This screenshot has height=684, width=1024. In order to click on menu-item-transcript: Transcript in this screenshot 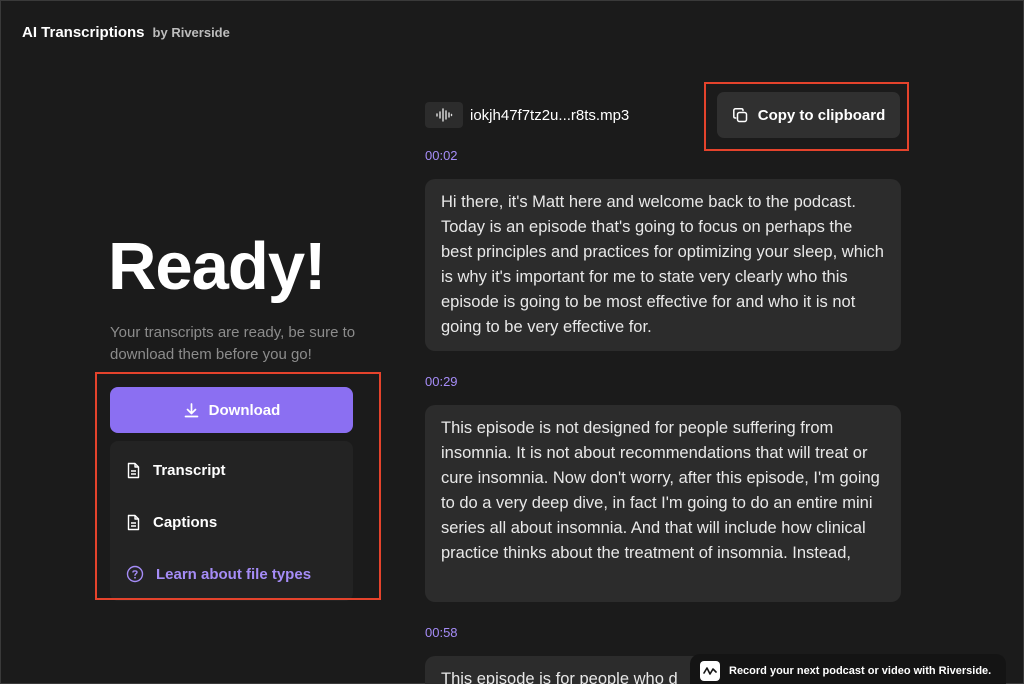, I will do `click(176, 470)`.